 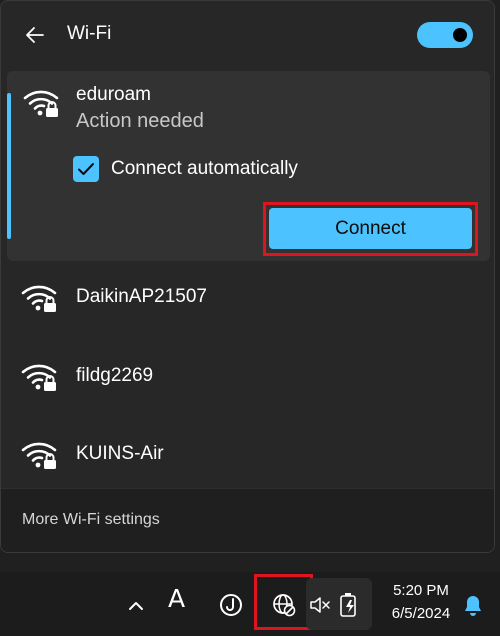 I want to click on network-ssid: eduroam, so click(x=113, y=94).